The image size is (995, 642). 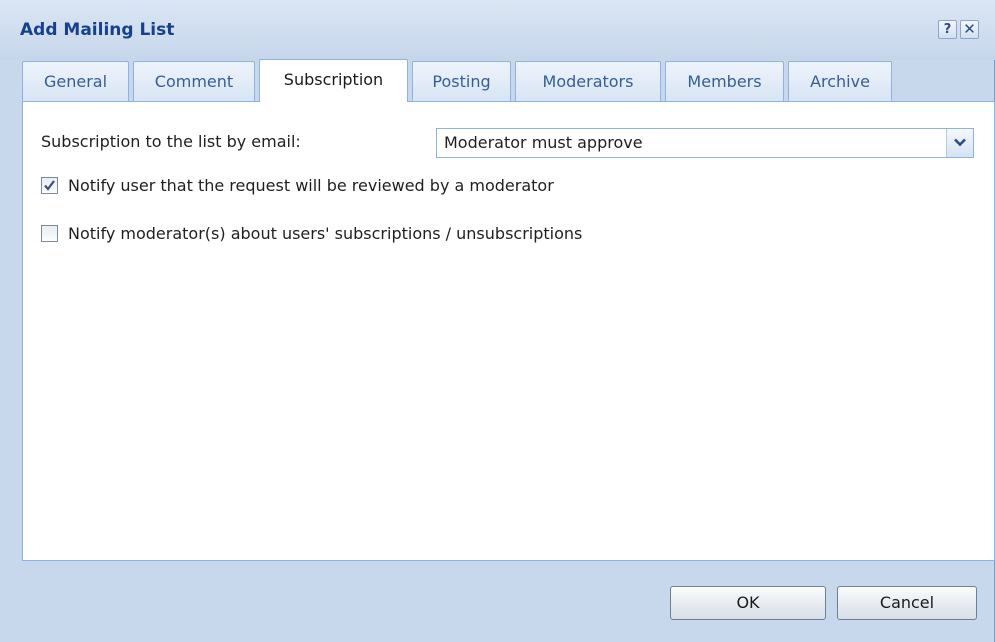 What do you see at coordinates (543, 142) in the screenshot?
I see `subscription-method-value: Moderator must approve` at bounding box center [543, 142].